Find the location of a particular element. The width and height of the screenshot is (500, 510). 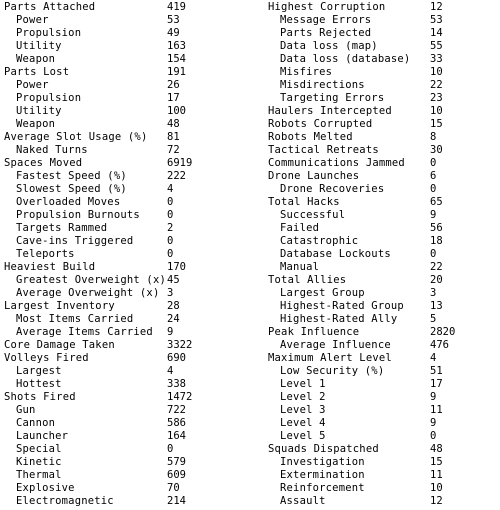

stat-subrow: Level 3 11 is located at coordinates (384, 410).